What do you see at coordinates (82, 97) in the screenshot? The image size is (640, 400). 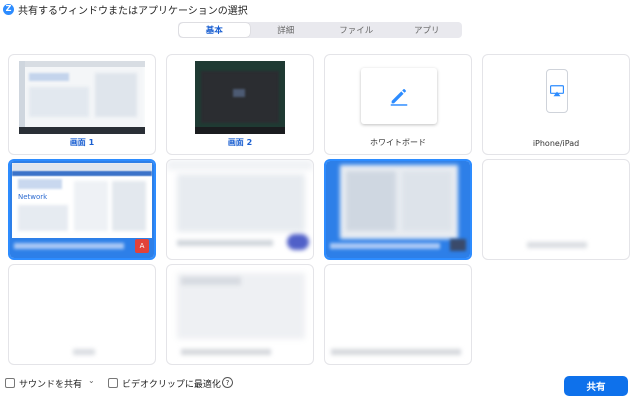 I see `screen-1-thumbnail` at bounding box center [82, 97].